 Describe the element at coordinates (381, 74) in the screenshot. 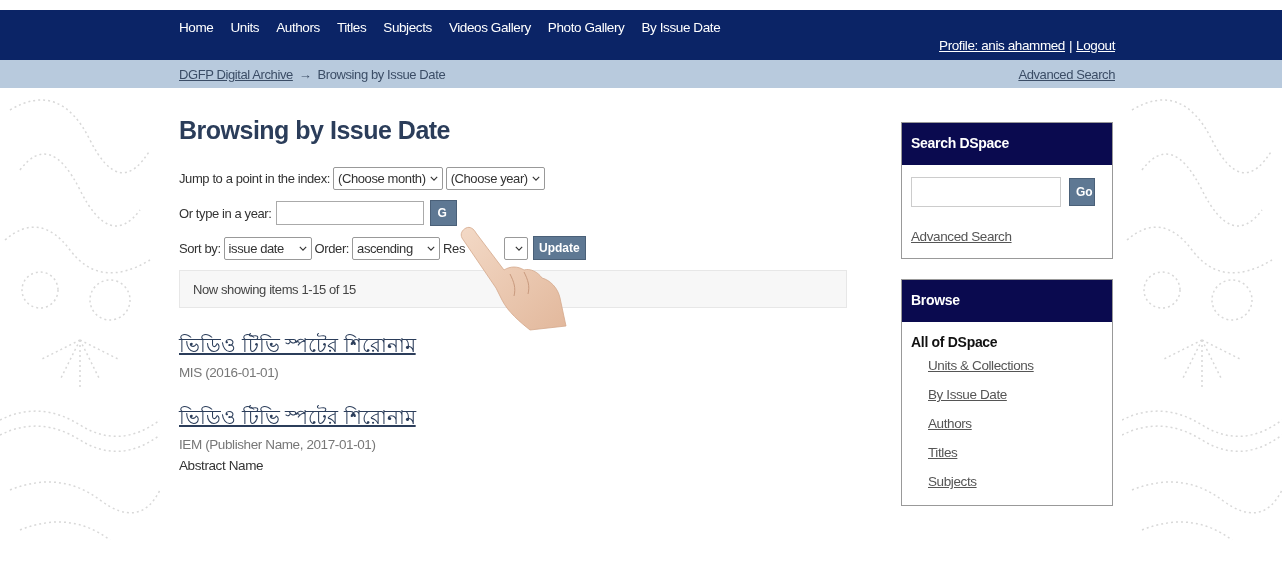

I see `breadcrumb-current: Browsing by Issue Date` at that location.